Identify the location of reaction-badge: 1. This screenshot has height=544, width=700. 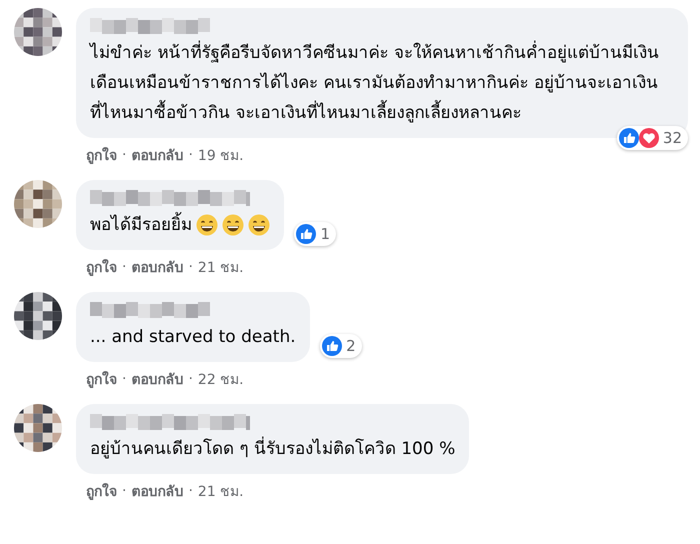
(315, 234).